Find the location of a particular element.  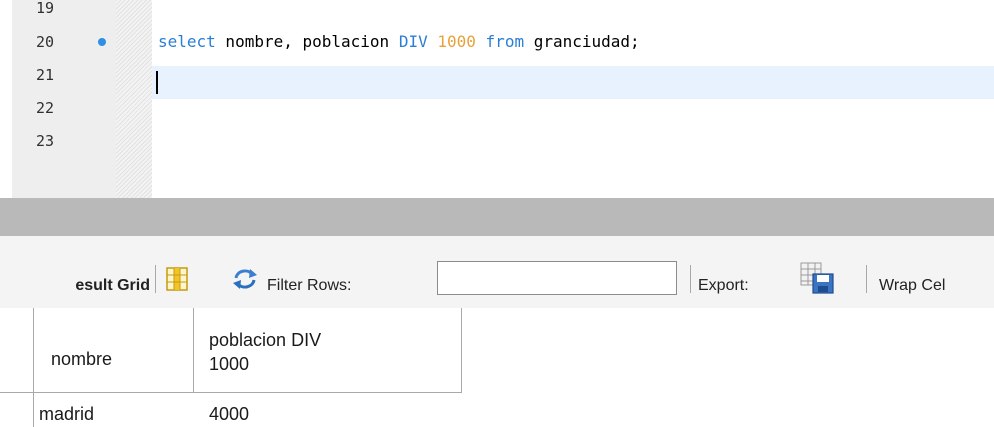

cell-value: madrid is located at coordinates (67, 414).